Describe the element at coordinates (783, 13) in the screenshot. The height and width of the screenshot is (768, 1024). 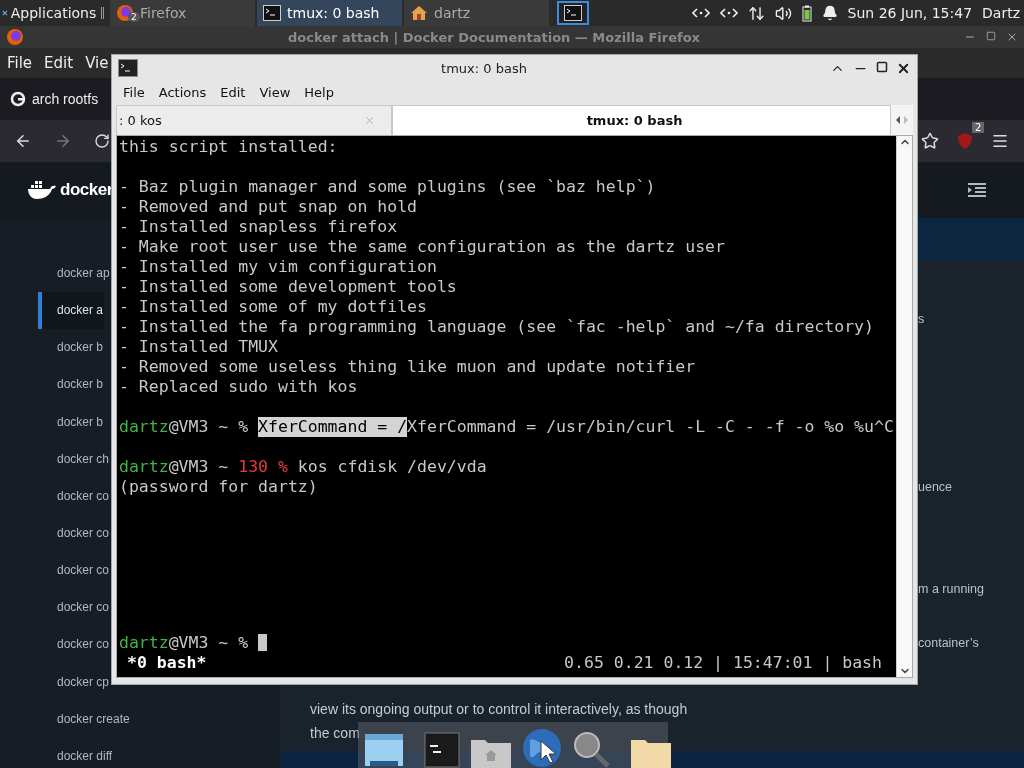
I see `volume-icon` at that location.